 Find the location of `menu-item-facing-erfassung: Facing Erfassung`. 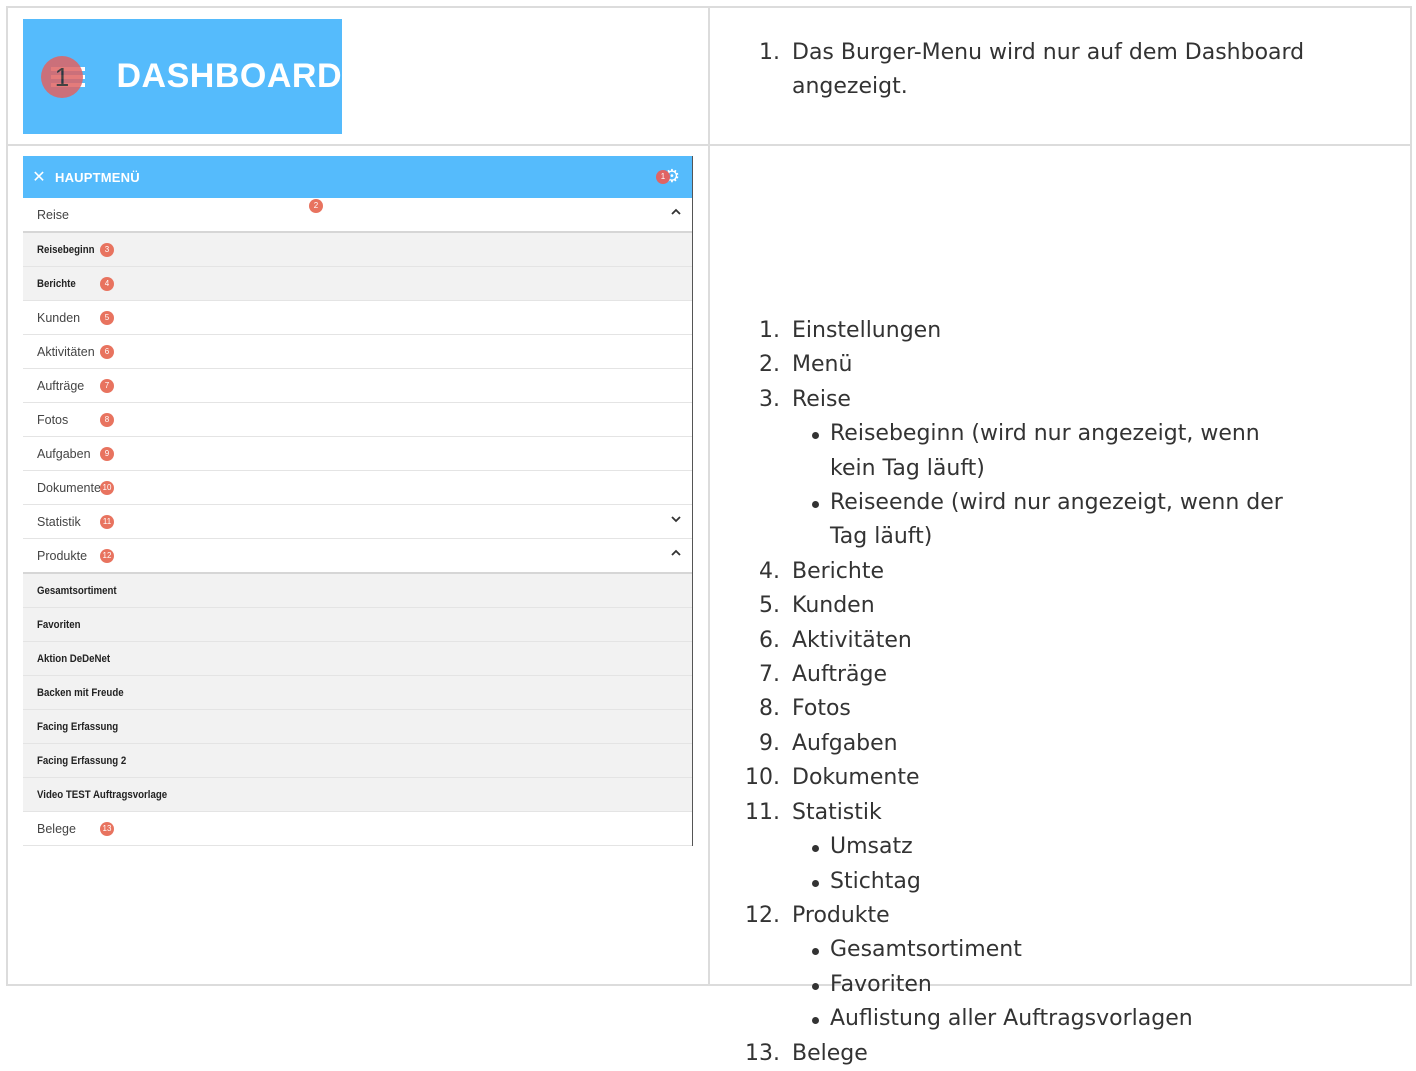

menu-item-facing-erfassung: Facing Erfassung is located at coordinates (357, 727).